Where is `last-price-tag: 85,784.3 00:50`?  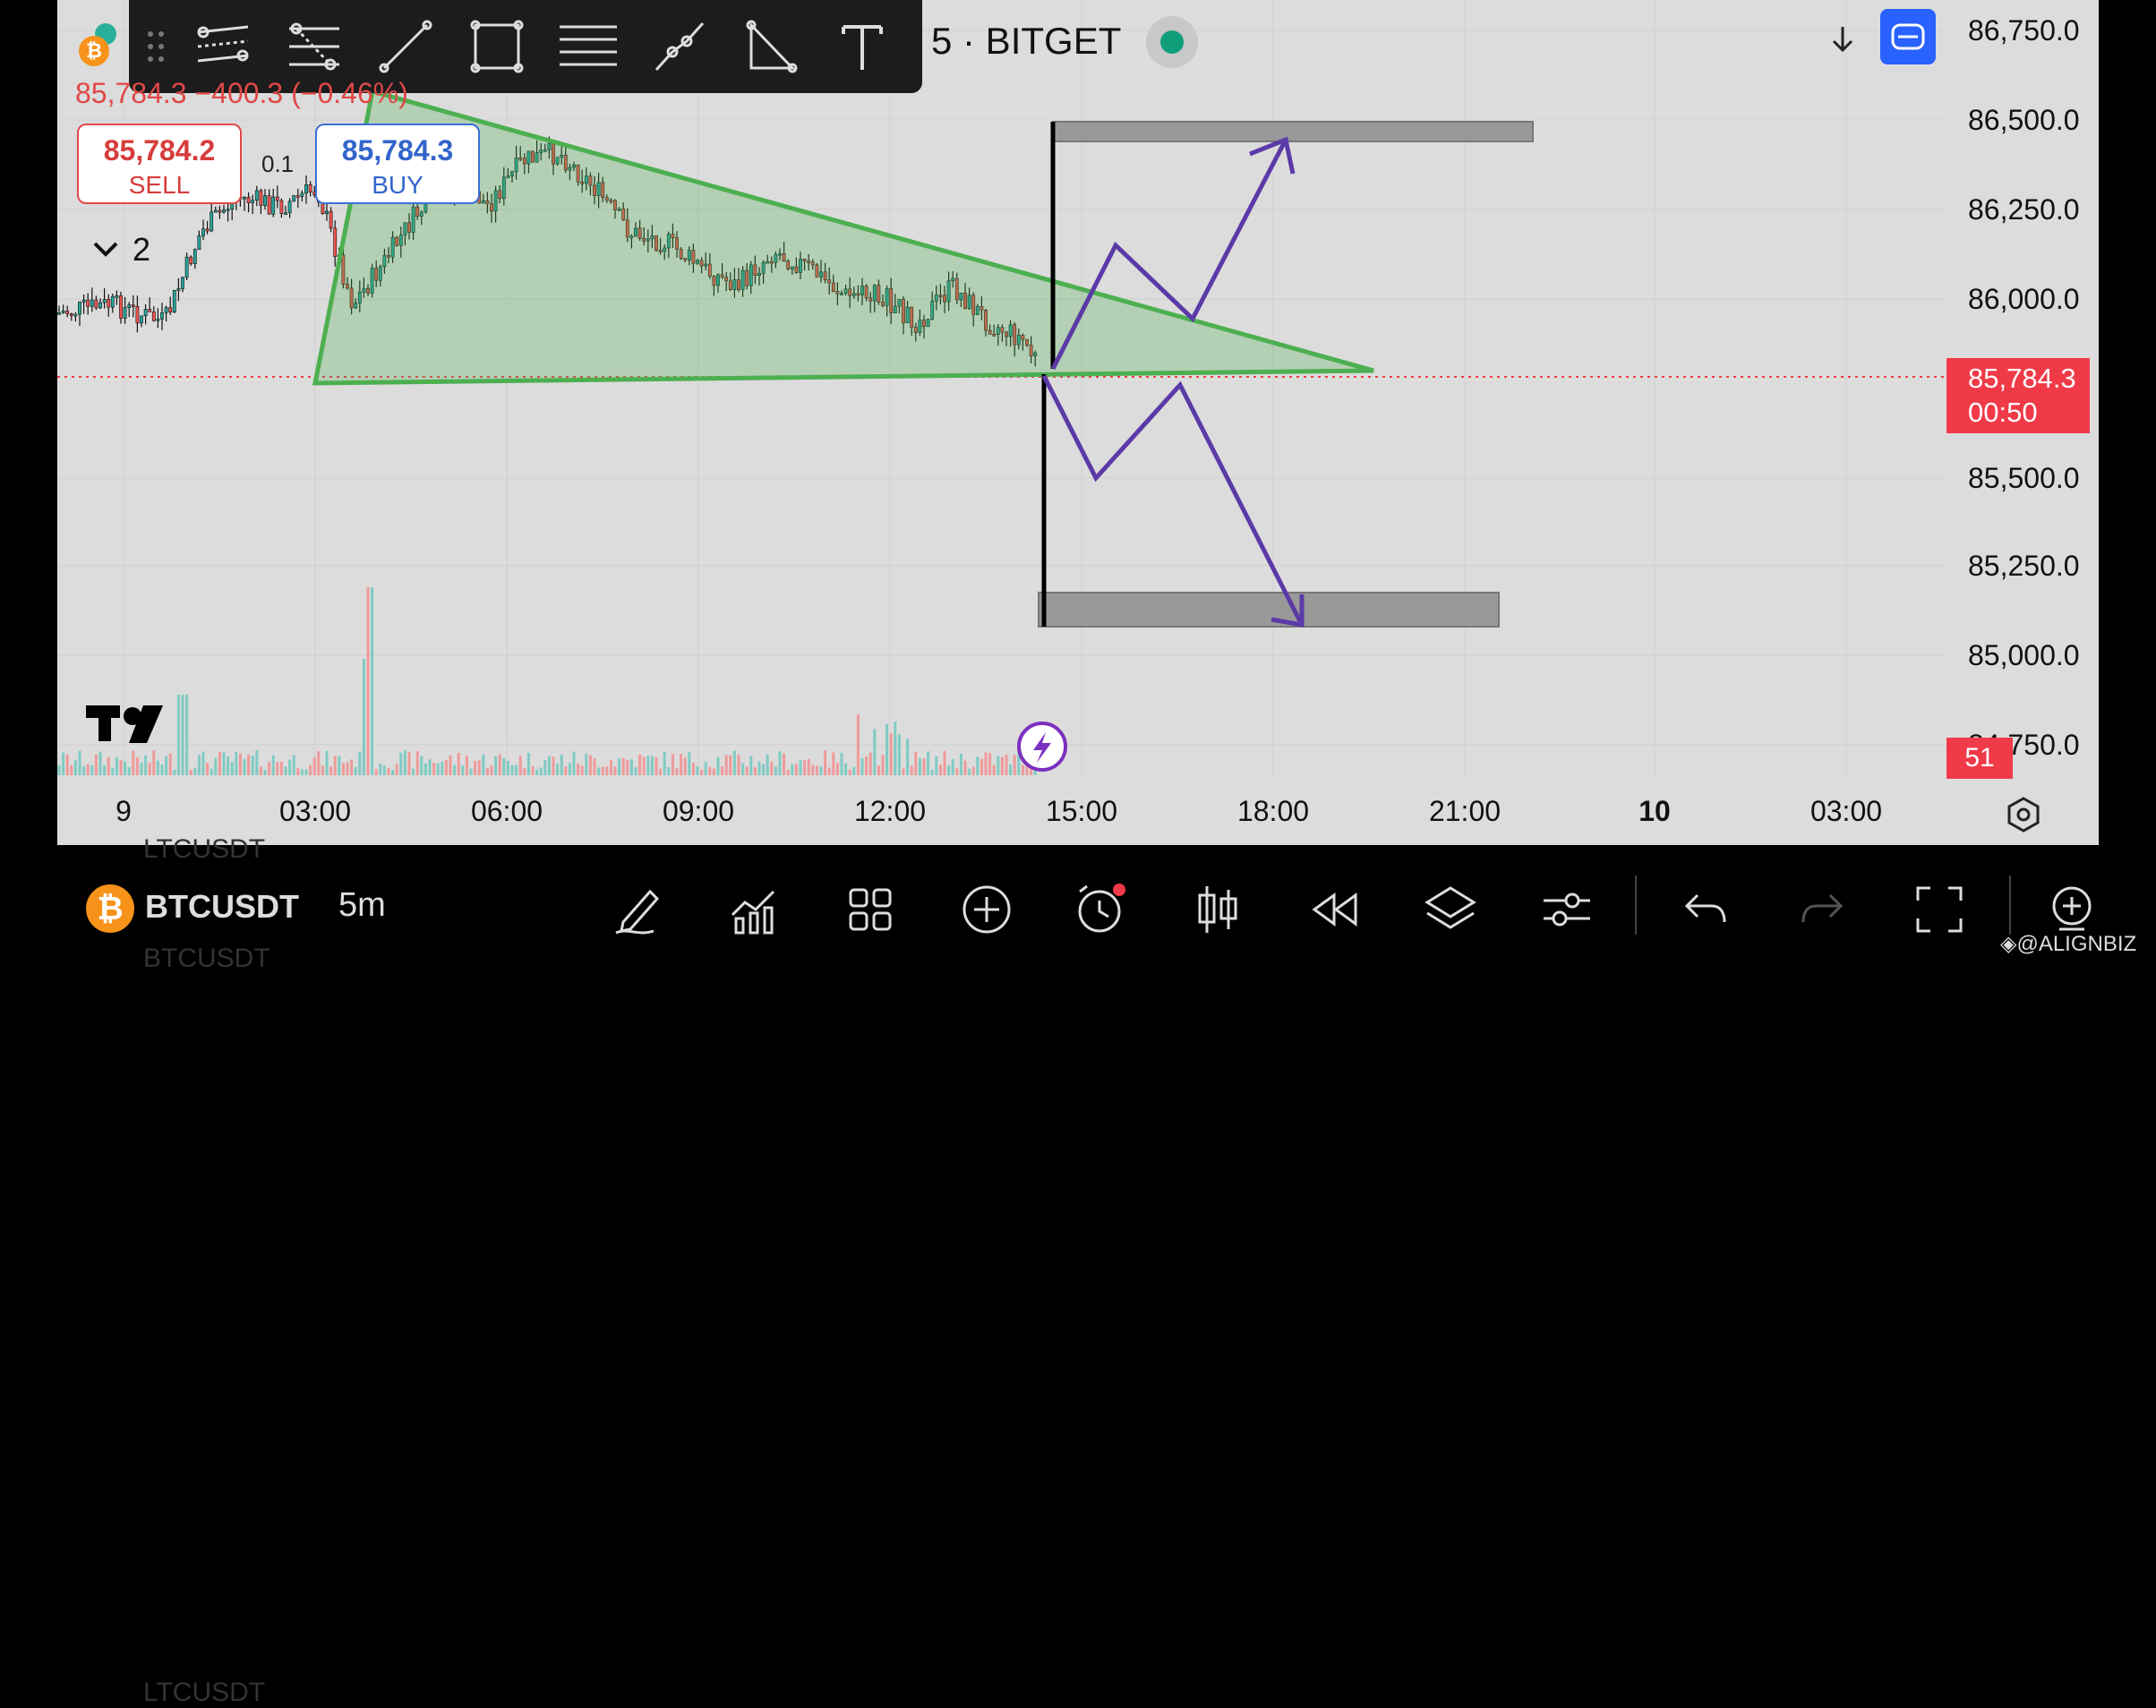
last-price-tag: 85,784.3 00:50 is located at coordinates (2018, 395).